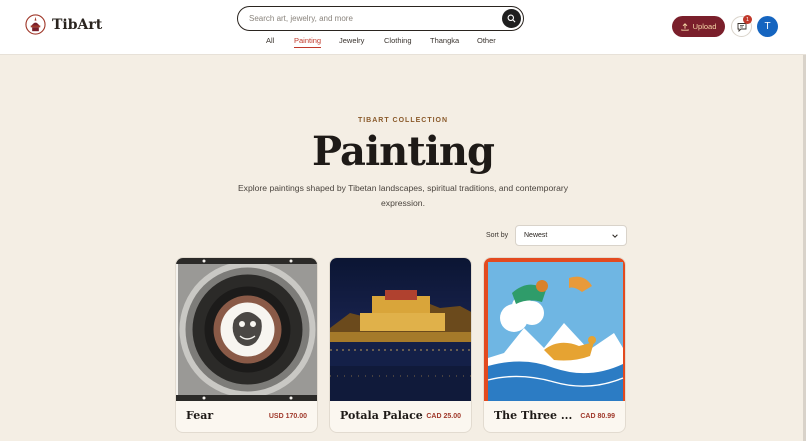  Describe the element at coordinates (767, 26) in the screenshot. I see `user-avatar: T` at that location.